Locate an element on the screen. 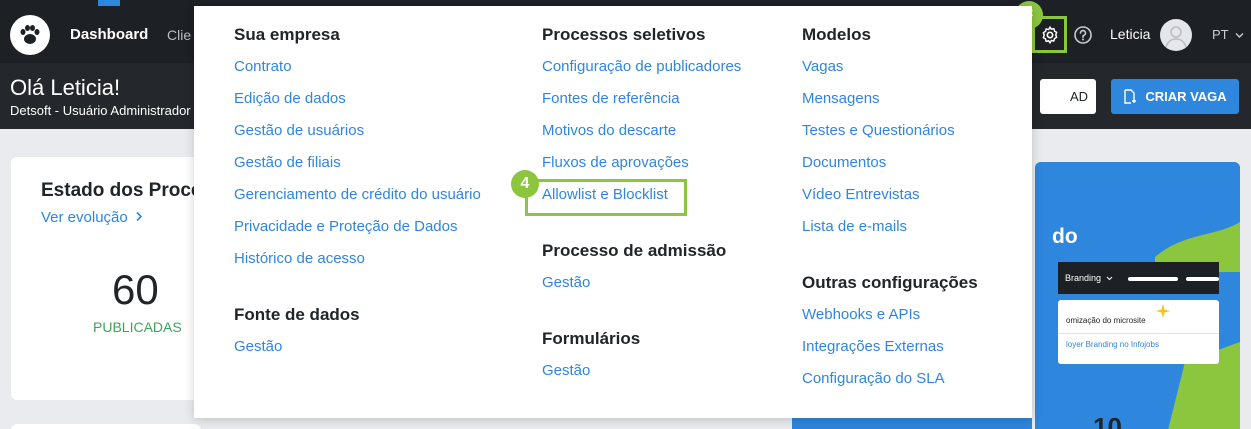 The height and width of the screenshot is (429, 1251). create-job-label: CRIAR VAGA is located at coordinates (1186, 96).